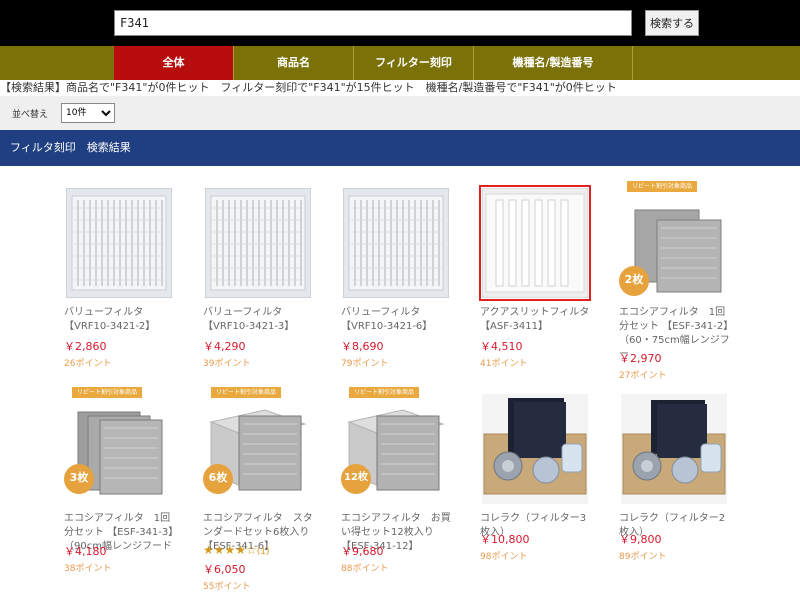  What do you see at coordinates (294, 63) in the screenshot?
I see `tab-product-name: 商品名` at bounding box center [294, 63].